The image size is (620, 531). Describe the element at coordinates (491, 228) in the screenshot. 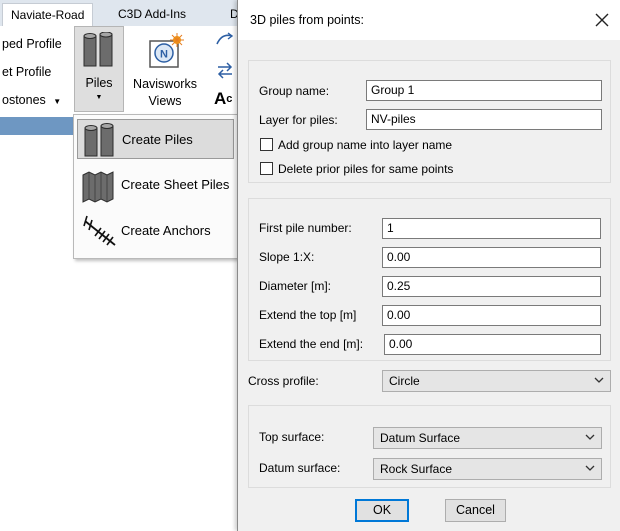

I see `first-pile-input: 1` at that location.